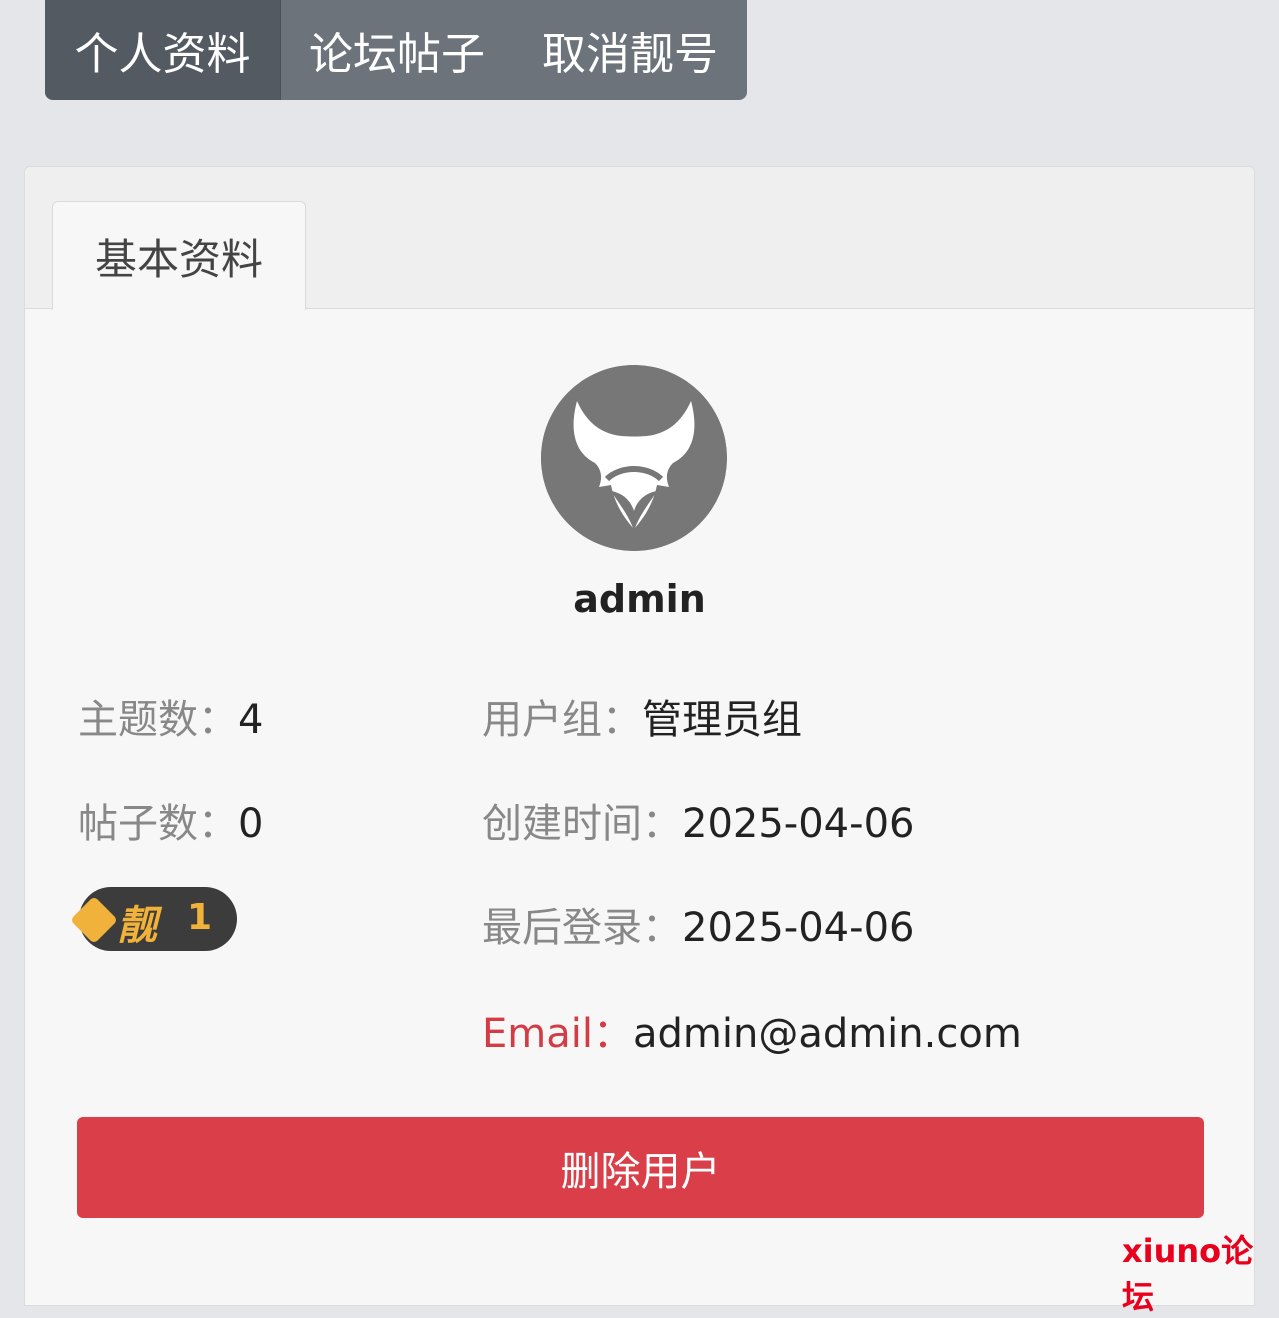 Image resolution: width=1279 pixels, height=1318 pixels. Describe the element at coordinates (251, 824) in the screenshot. I see `post-count-value: 0` at that location.